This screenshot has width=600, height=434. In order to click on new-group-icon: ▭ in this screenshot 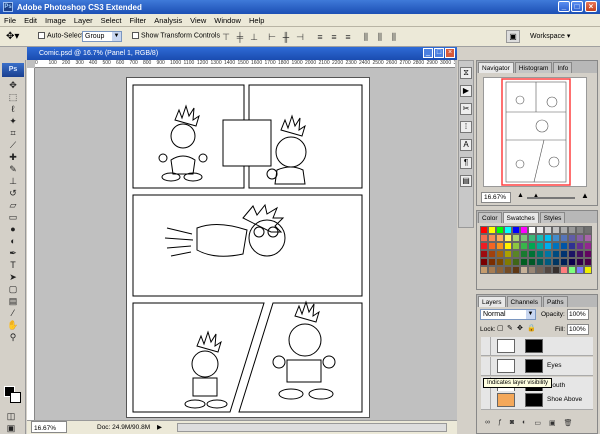, I will do `click(537, 425)`.